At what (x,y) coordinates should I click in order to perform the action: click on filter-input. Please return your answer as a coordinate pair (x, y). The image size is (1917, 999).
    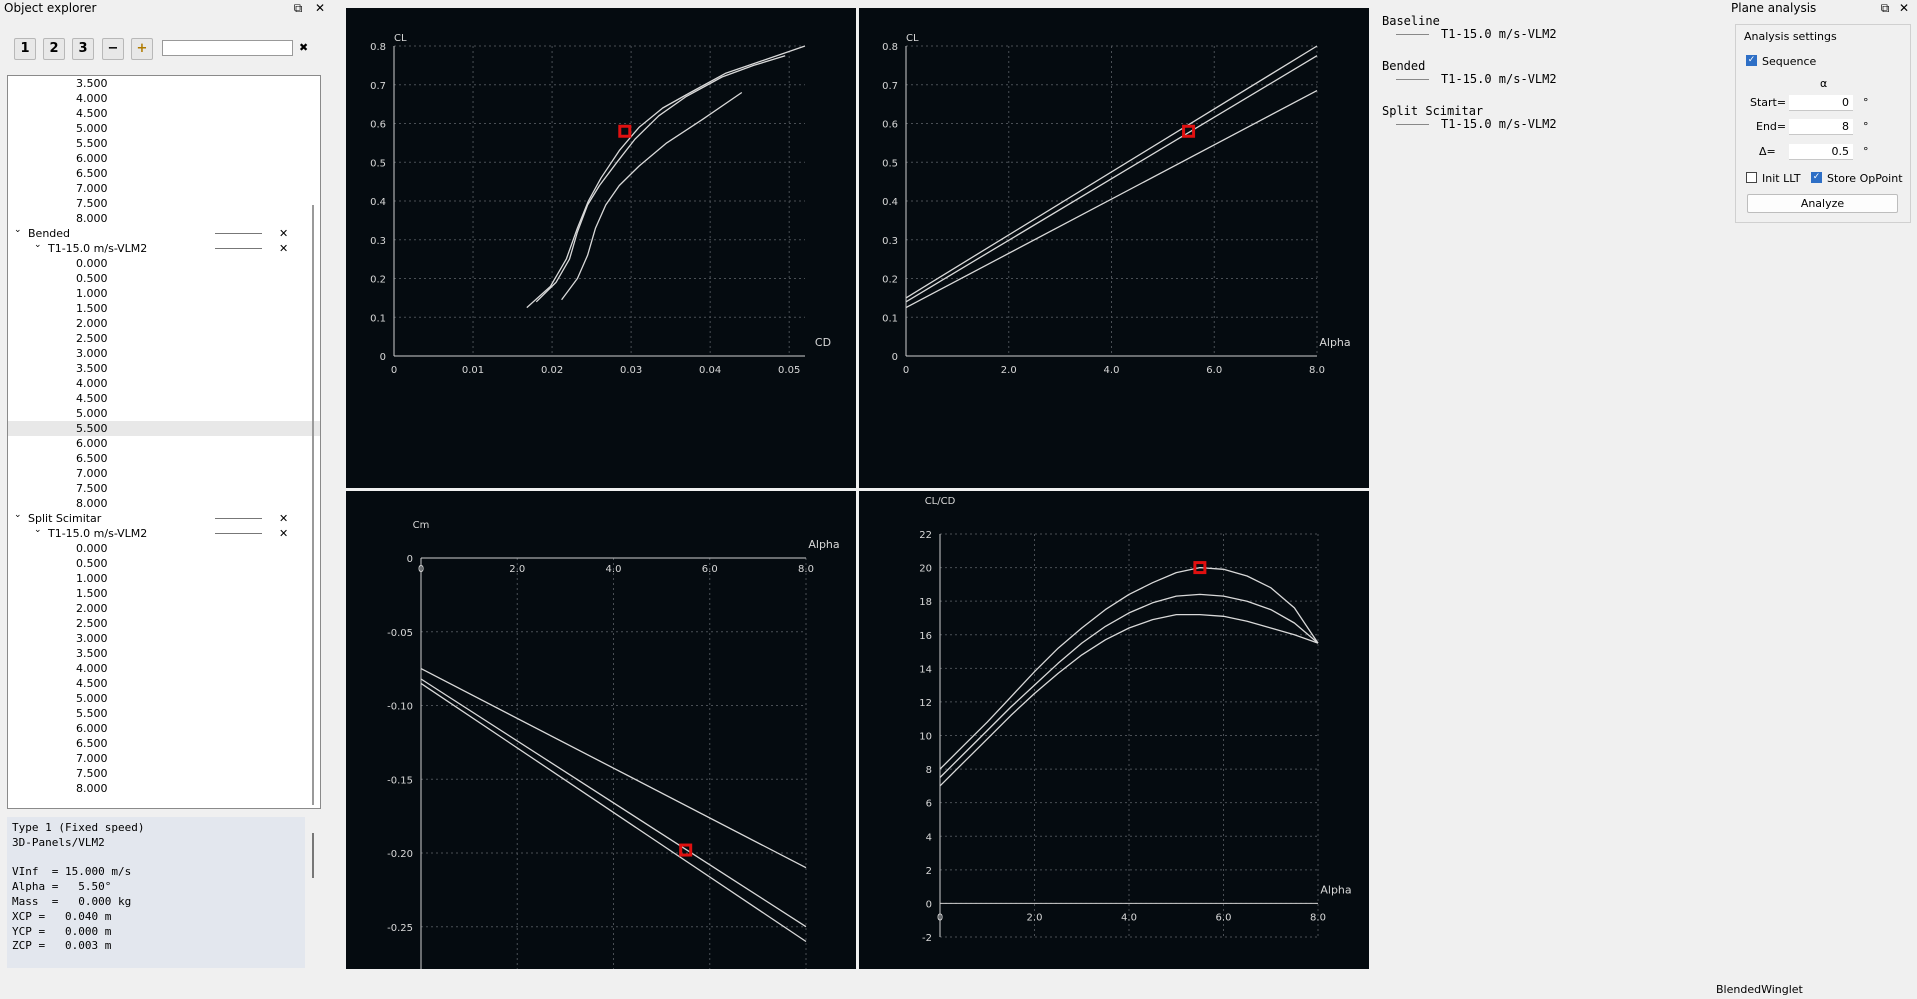
    Looking at the image, I should click on (227, 48).